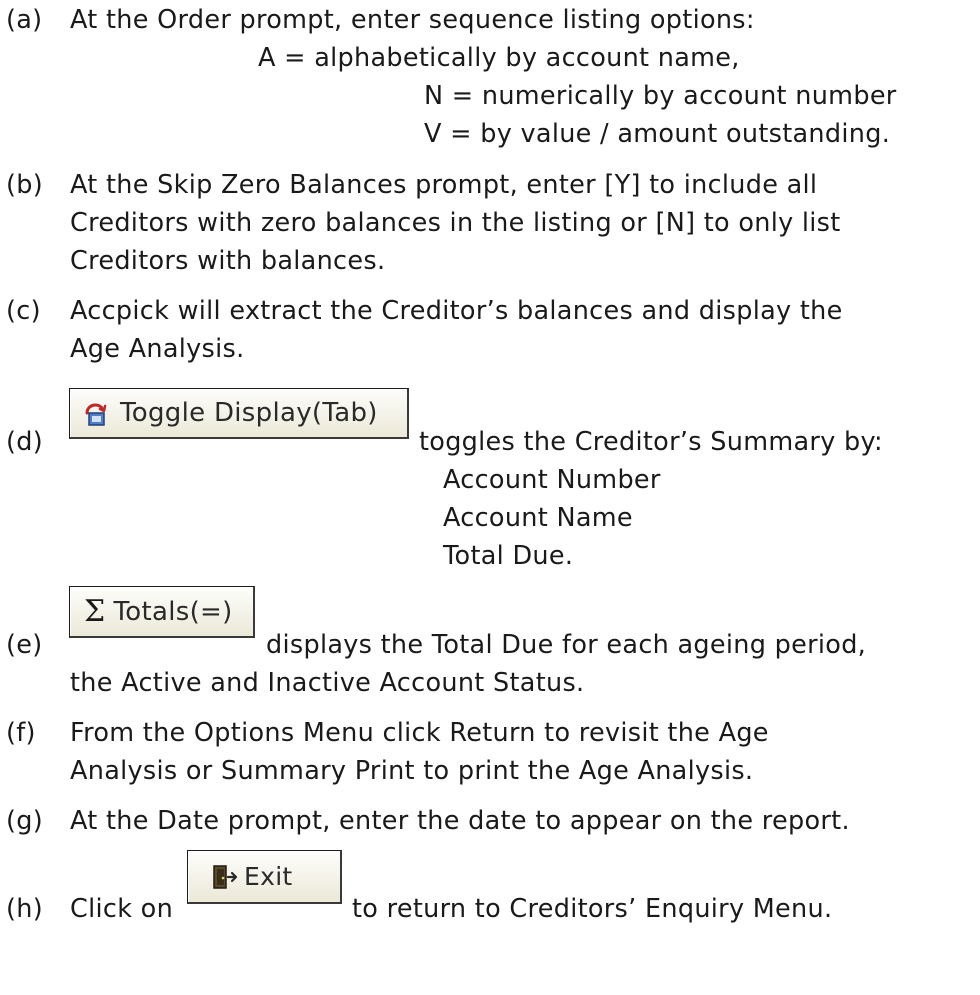 The image size is (980, 995). I want to click on order-option-a: A = alphabetically by account name,, so click(499, 58).